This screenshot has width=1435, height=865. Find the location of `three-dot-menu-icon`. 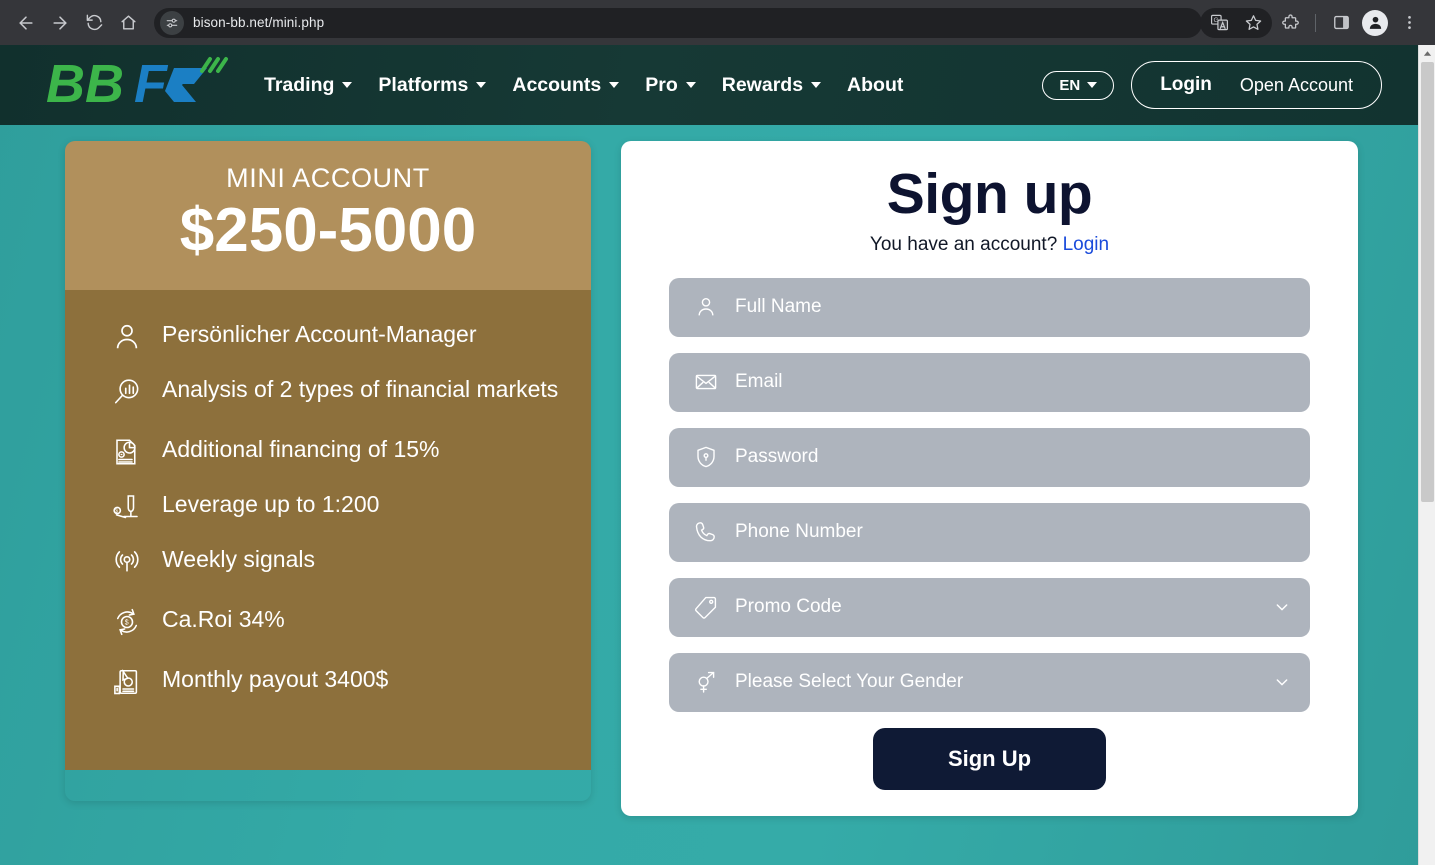

three-dot-menu-icon is located at coordinates (1409, 23).